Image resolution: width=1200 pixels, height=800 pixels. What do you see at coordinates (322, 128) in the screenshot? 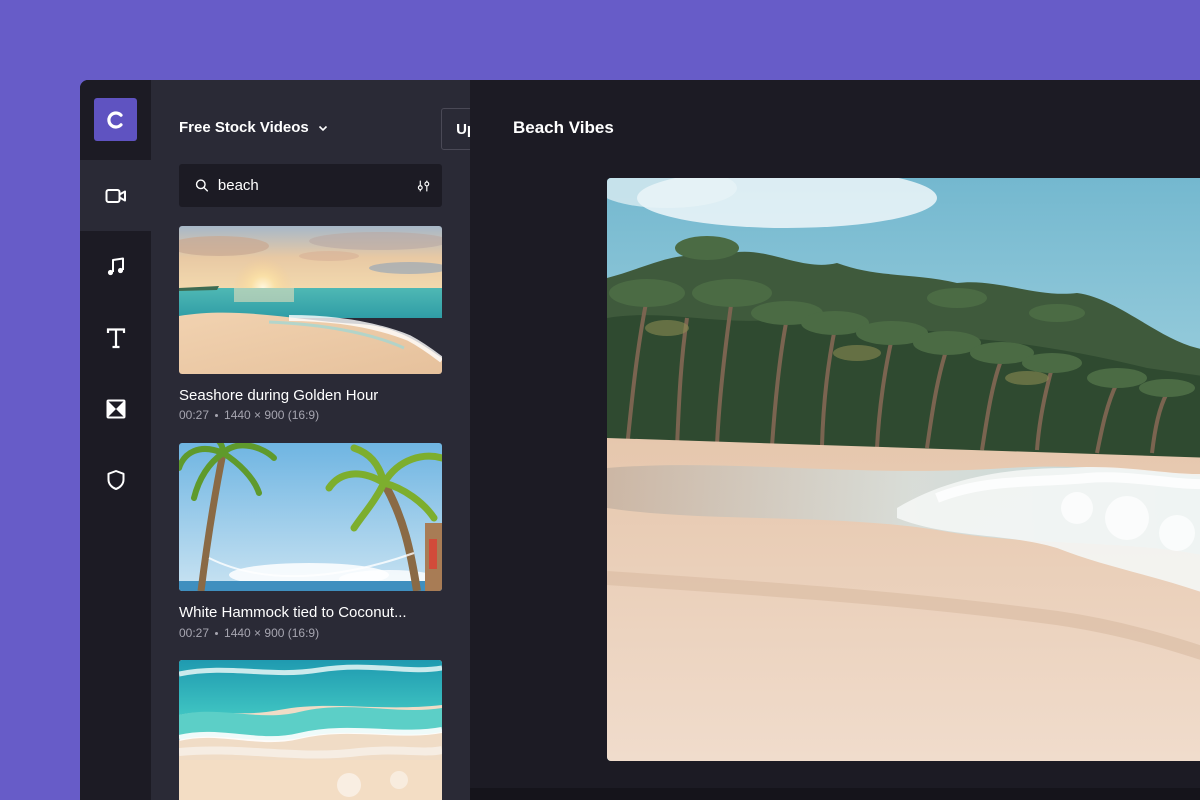
I see `chevron-down-icon` at bounding box center [322, 128].